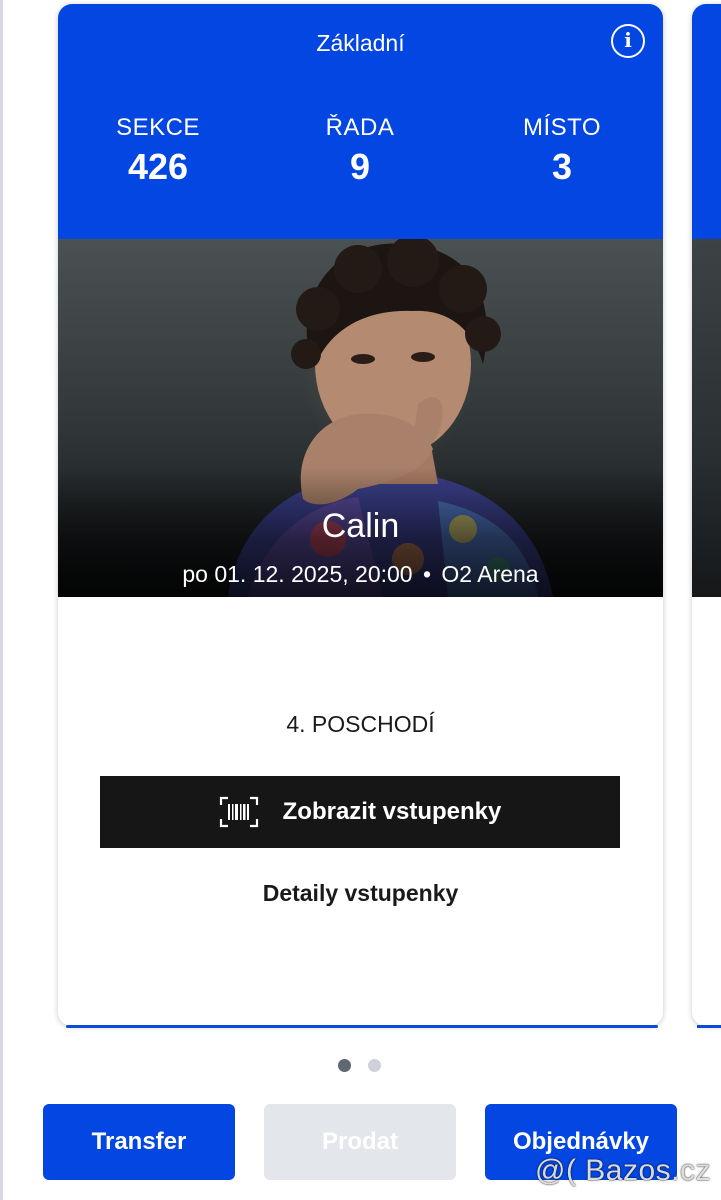 Image resolution: width=721 pixels, height=1200 pixels. I want to click on event-date-time: po 01. 12. 2025, 20:00, so click(297, 574).